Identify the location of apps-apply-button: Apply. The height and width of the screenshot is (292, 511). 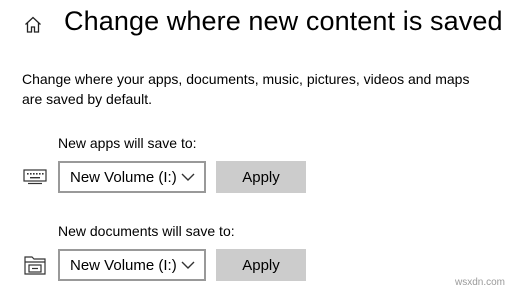
(261, 177).